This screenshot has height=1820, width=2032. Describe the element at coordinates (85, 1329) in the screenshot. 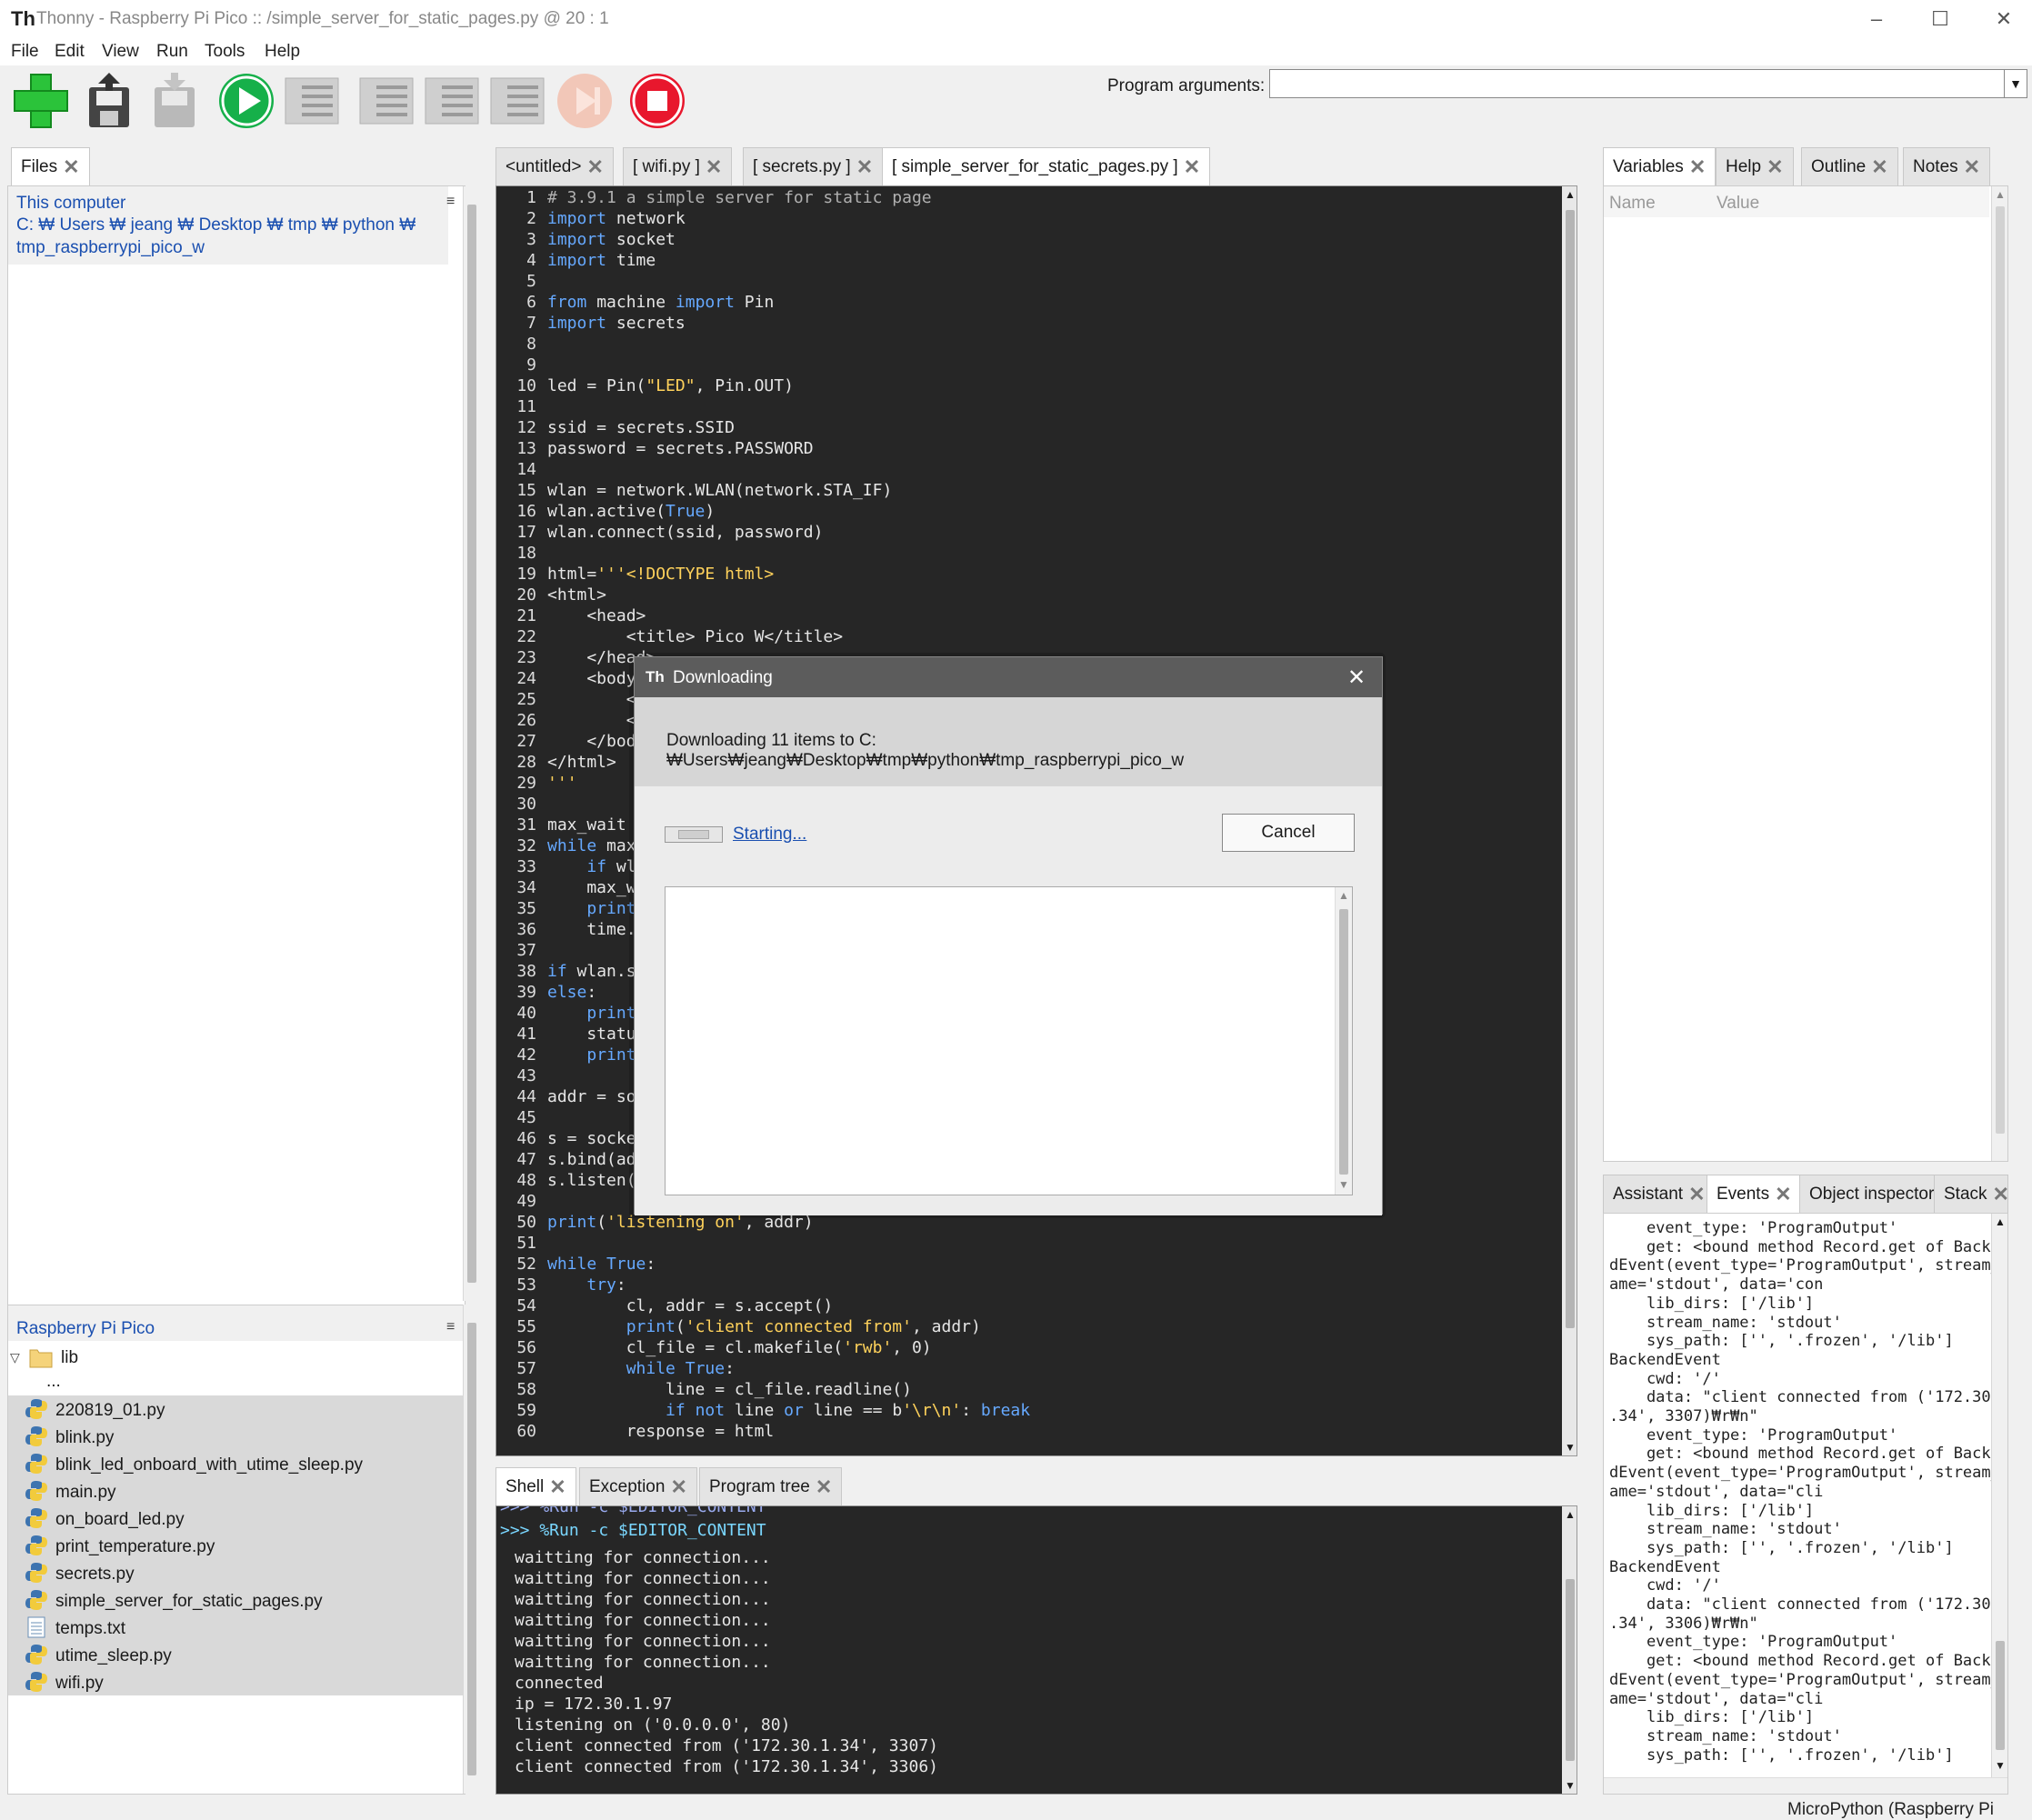

I see `raspberry-pi-pico-label: Raspberry Pi Pico` at that location.